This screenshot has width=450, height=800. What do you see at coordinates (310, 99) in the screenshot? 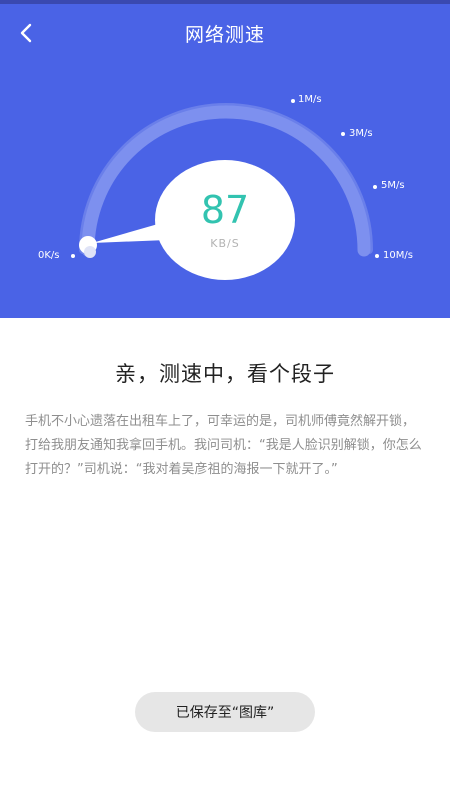
I see `tick-label-1: 1M/s` at bounding box center [310, 99].